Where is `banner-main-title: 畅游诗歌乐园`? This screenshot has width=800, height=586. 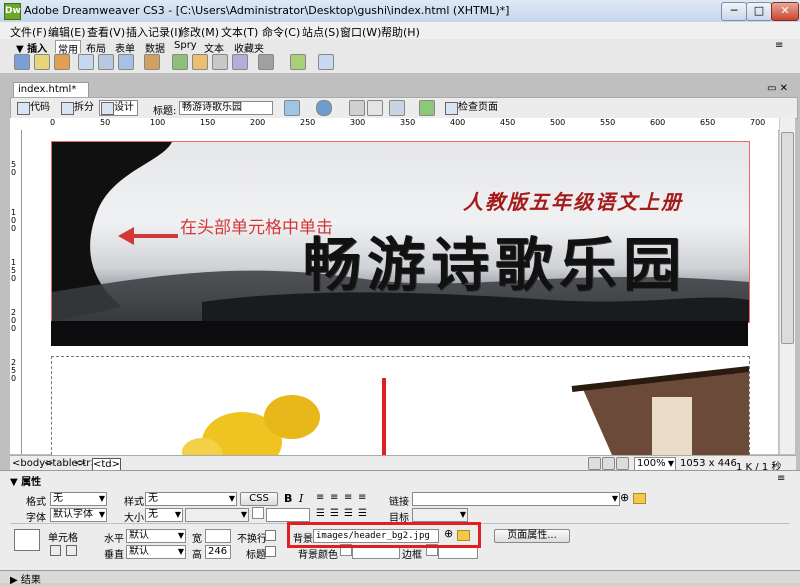 banner-main-title: 畅游诗歌乐园 is located at coordinates (495, 265).